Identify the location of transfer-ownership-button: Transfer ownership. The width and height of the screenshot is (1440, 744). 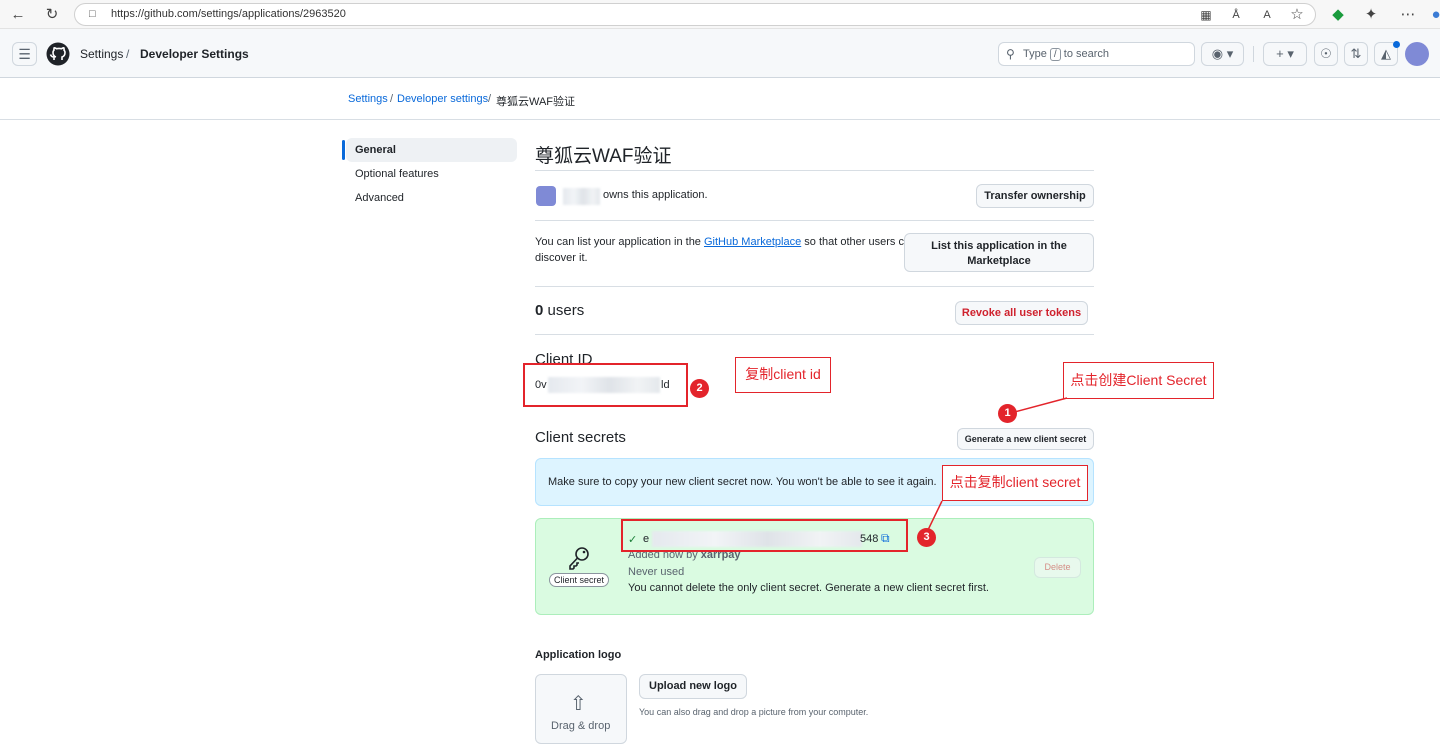
(1035, 196).